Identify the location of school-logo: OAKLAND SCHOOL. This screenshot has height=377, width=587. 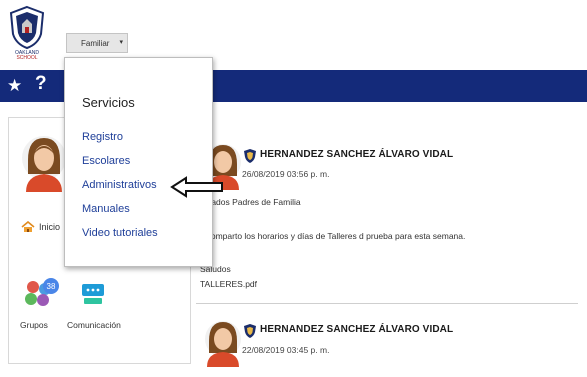
(27, 32).